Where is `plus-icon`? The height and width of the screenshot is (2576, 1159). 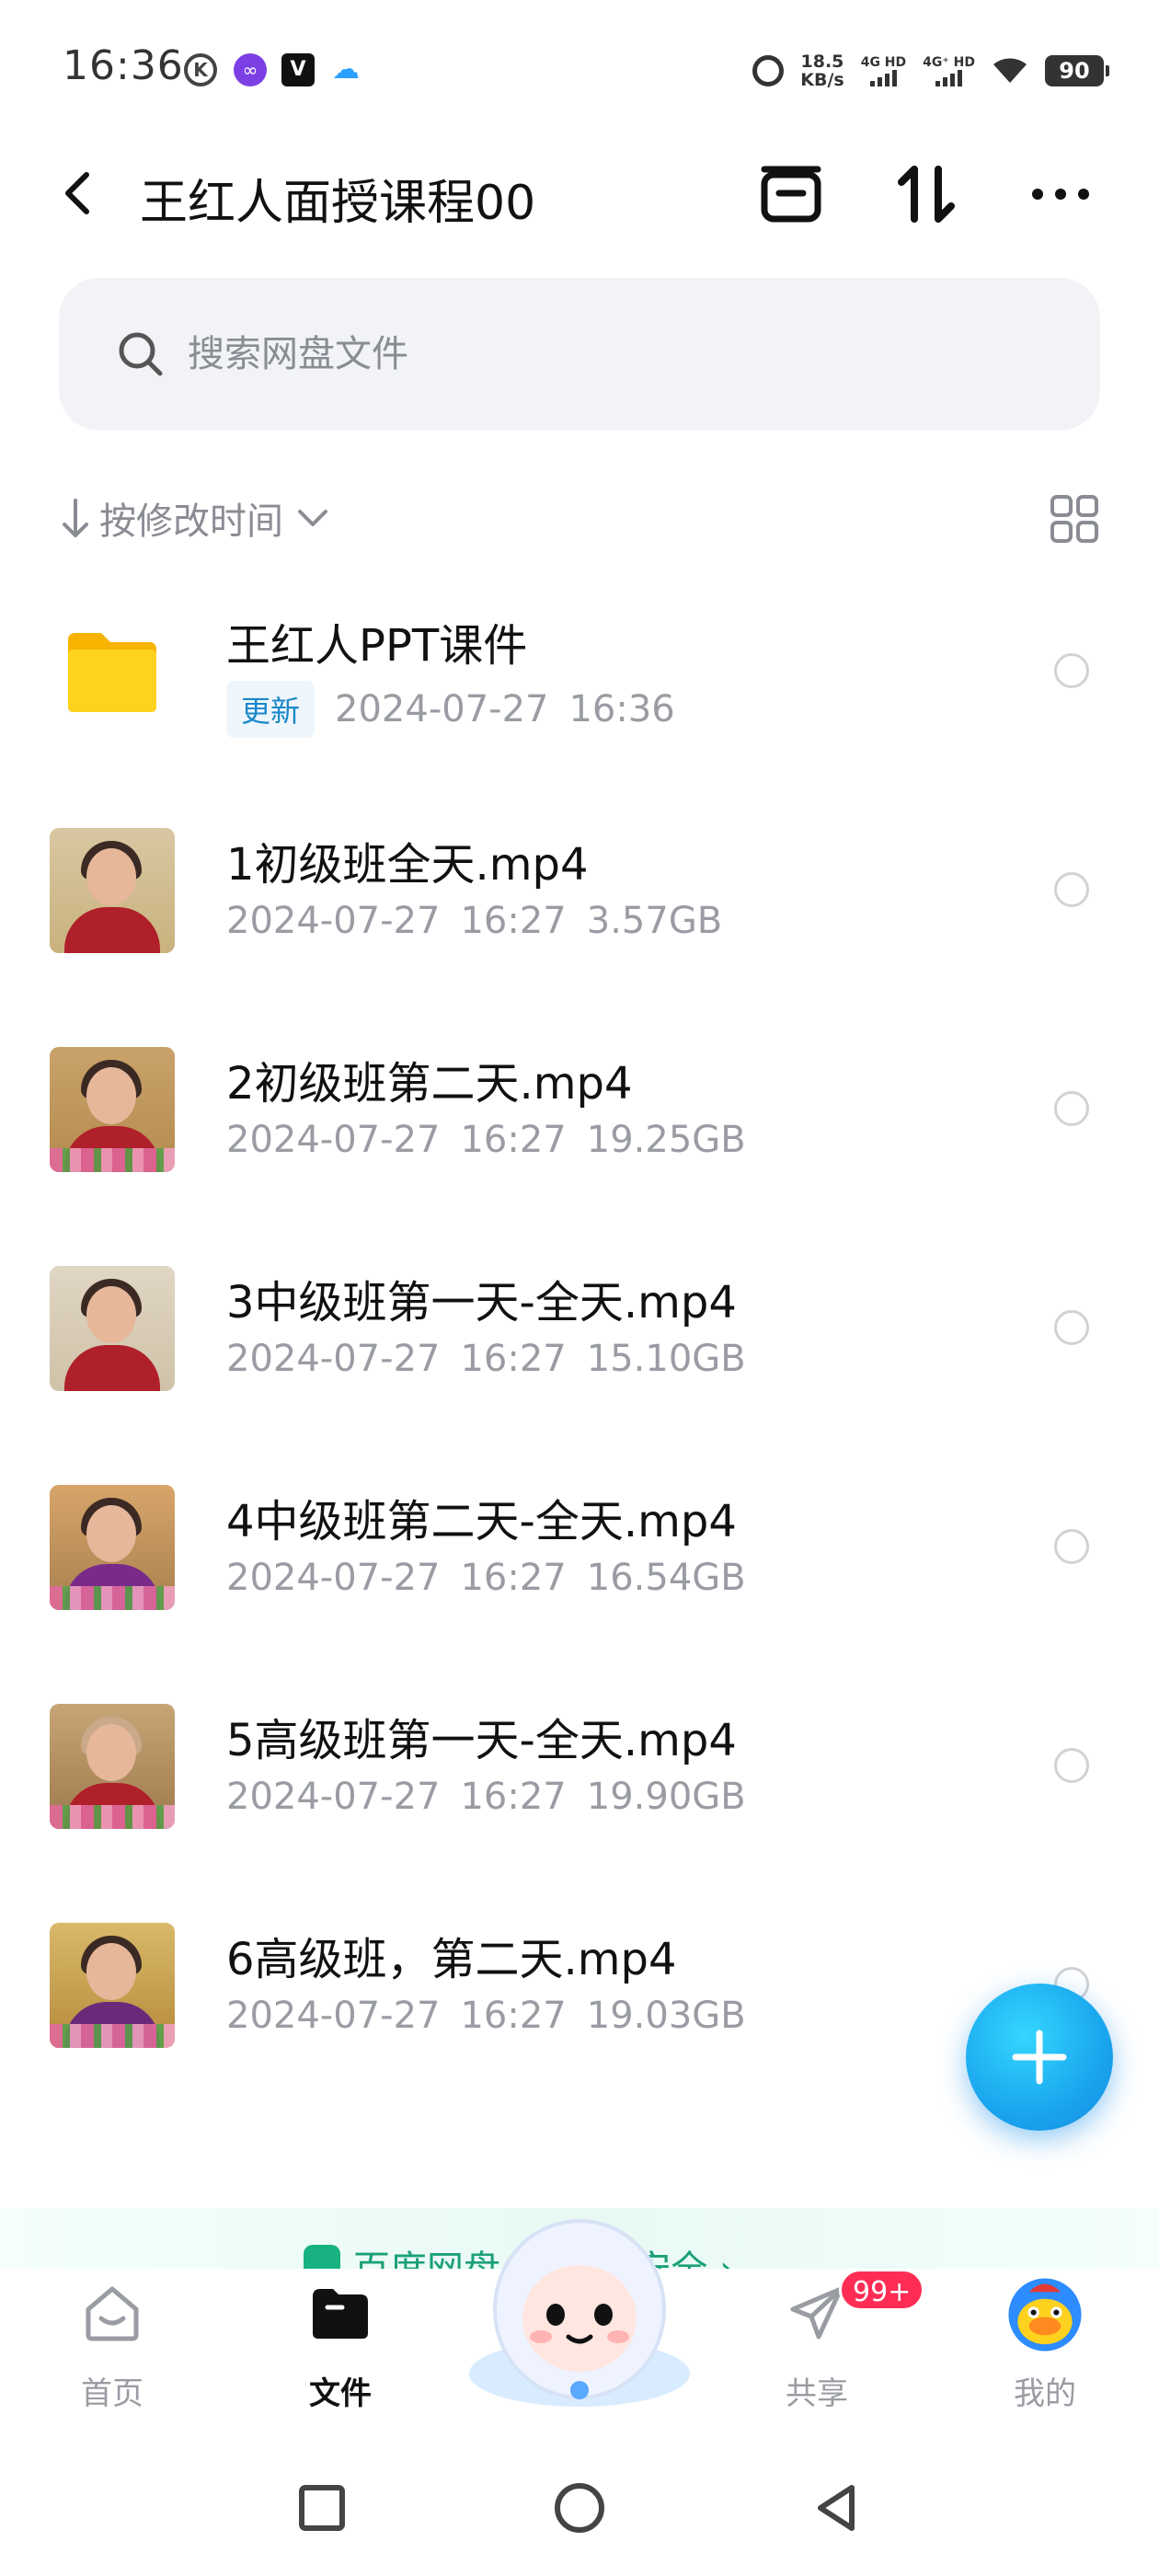 plus-icon is located at coordinates (1039, 2057).